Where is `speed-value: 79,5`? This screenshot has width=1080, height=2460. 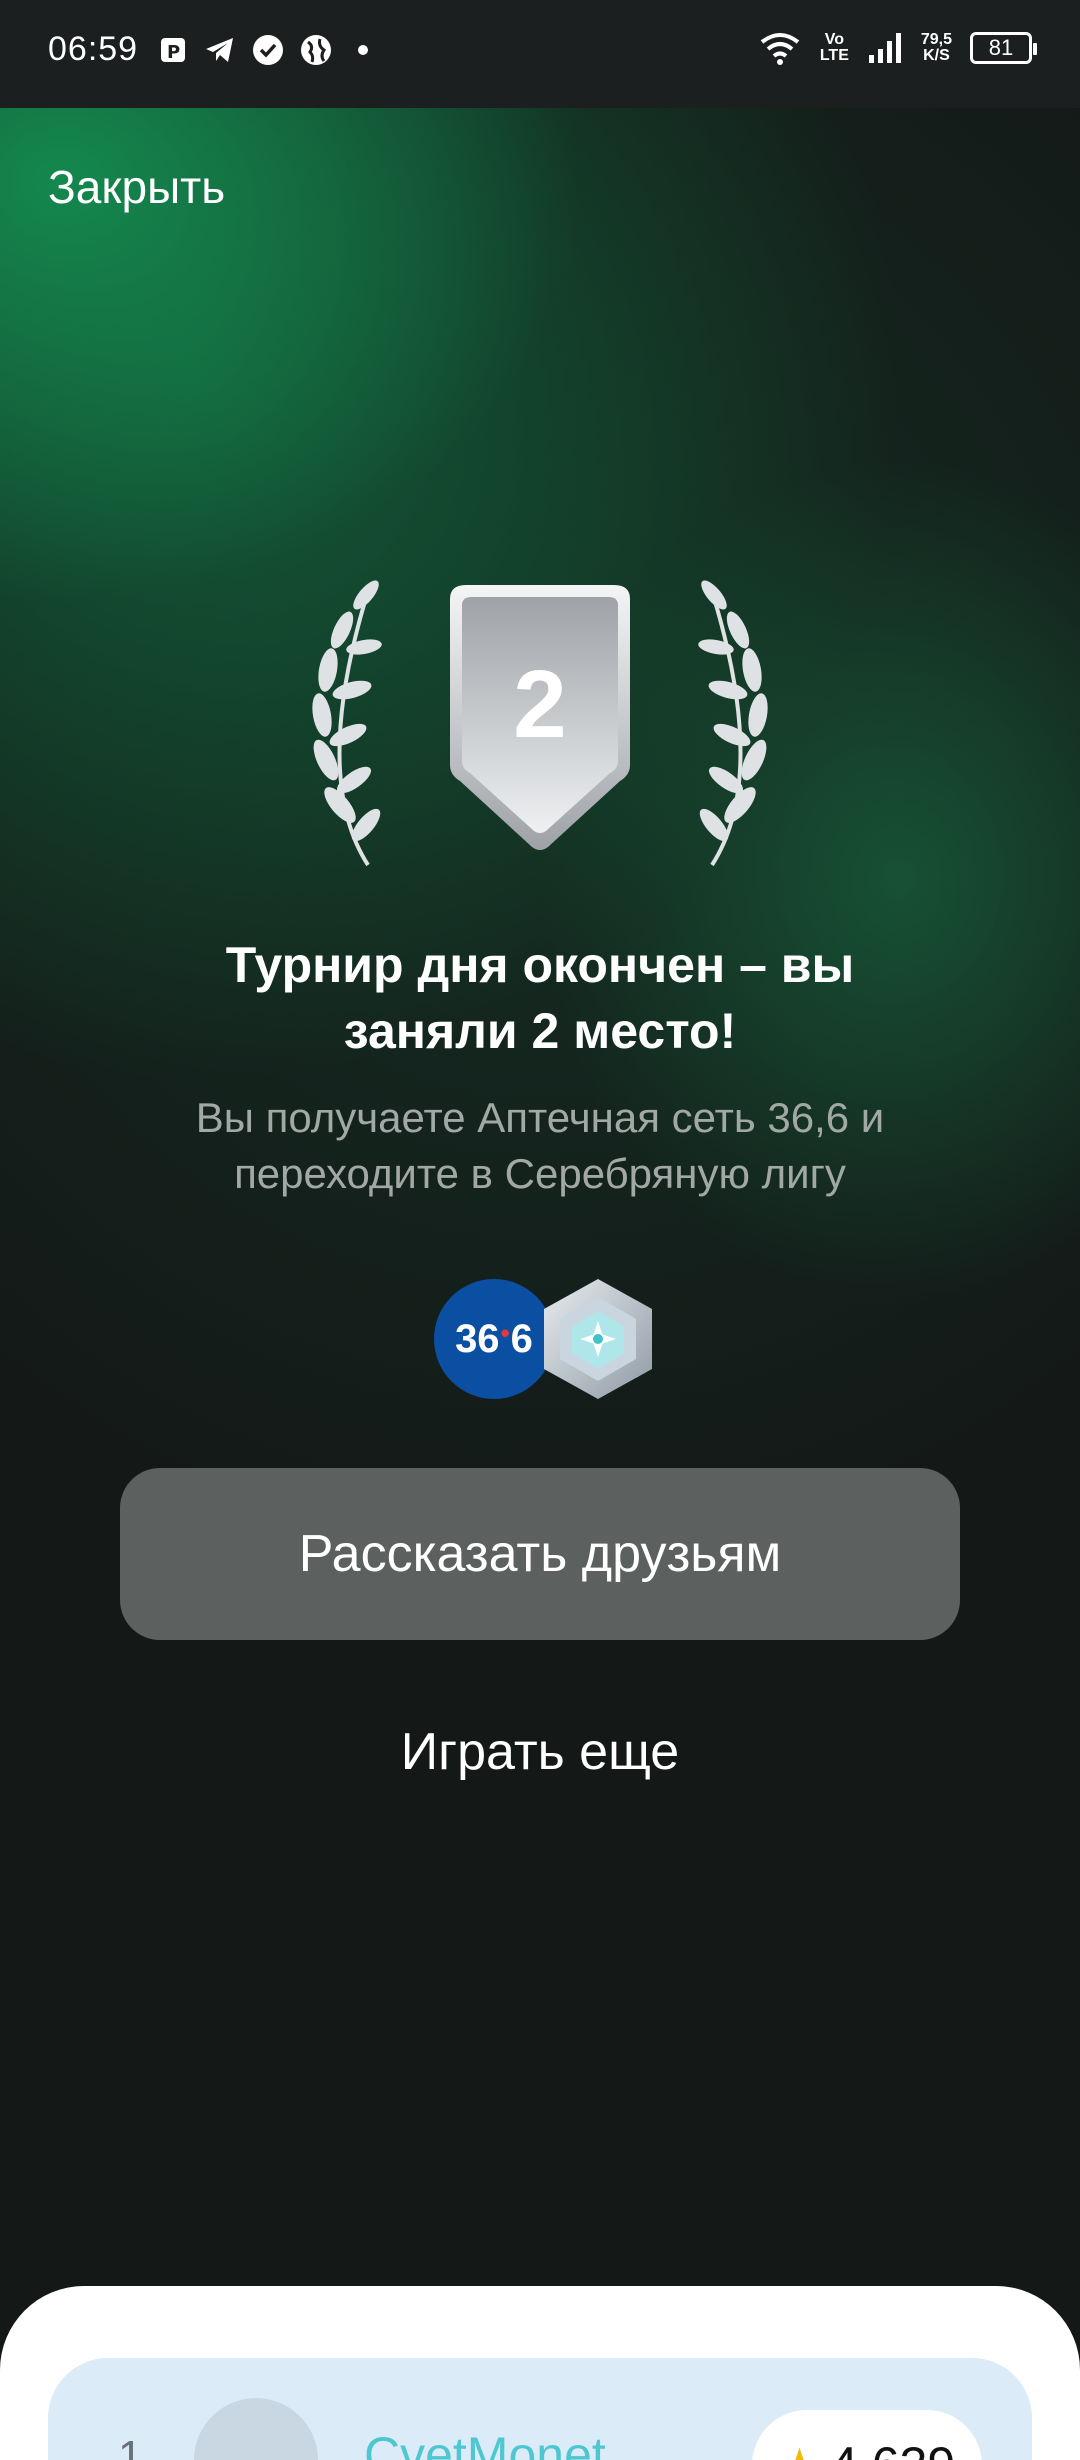
speed-value: 79,5 is located at coordinates (936, 39).